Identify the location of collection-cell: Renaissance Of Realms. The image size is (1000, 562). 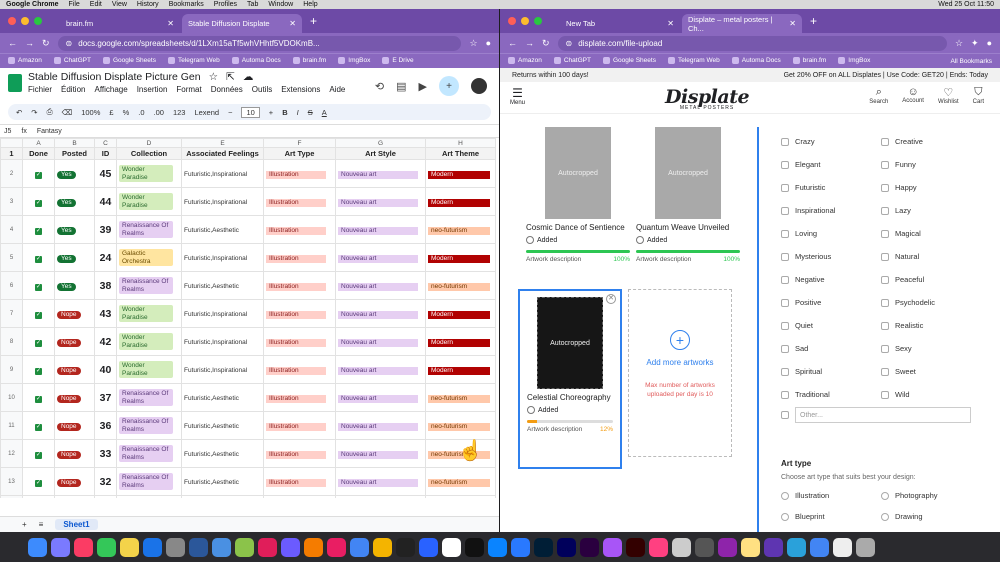
(149, 481).